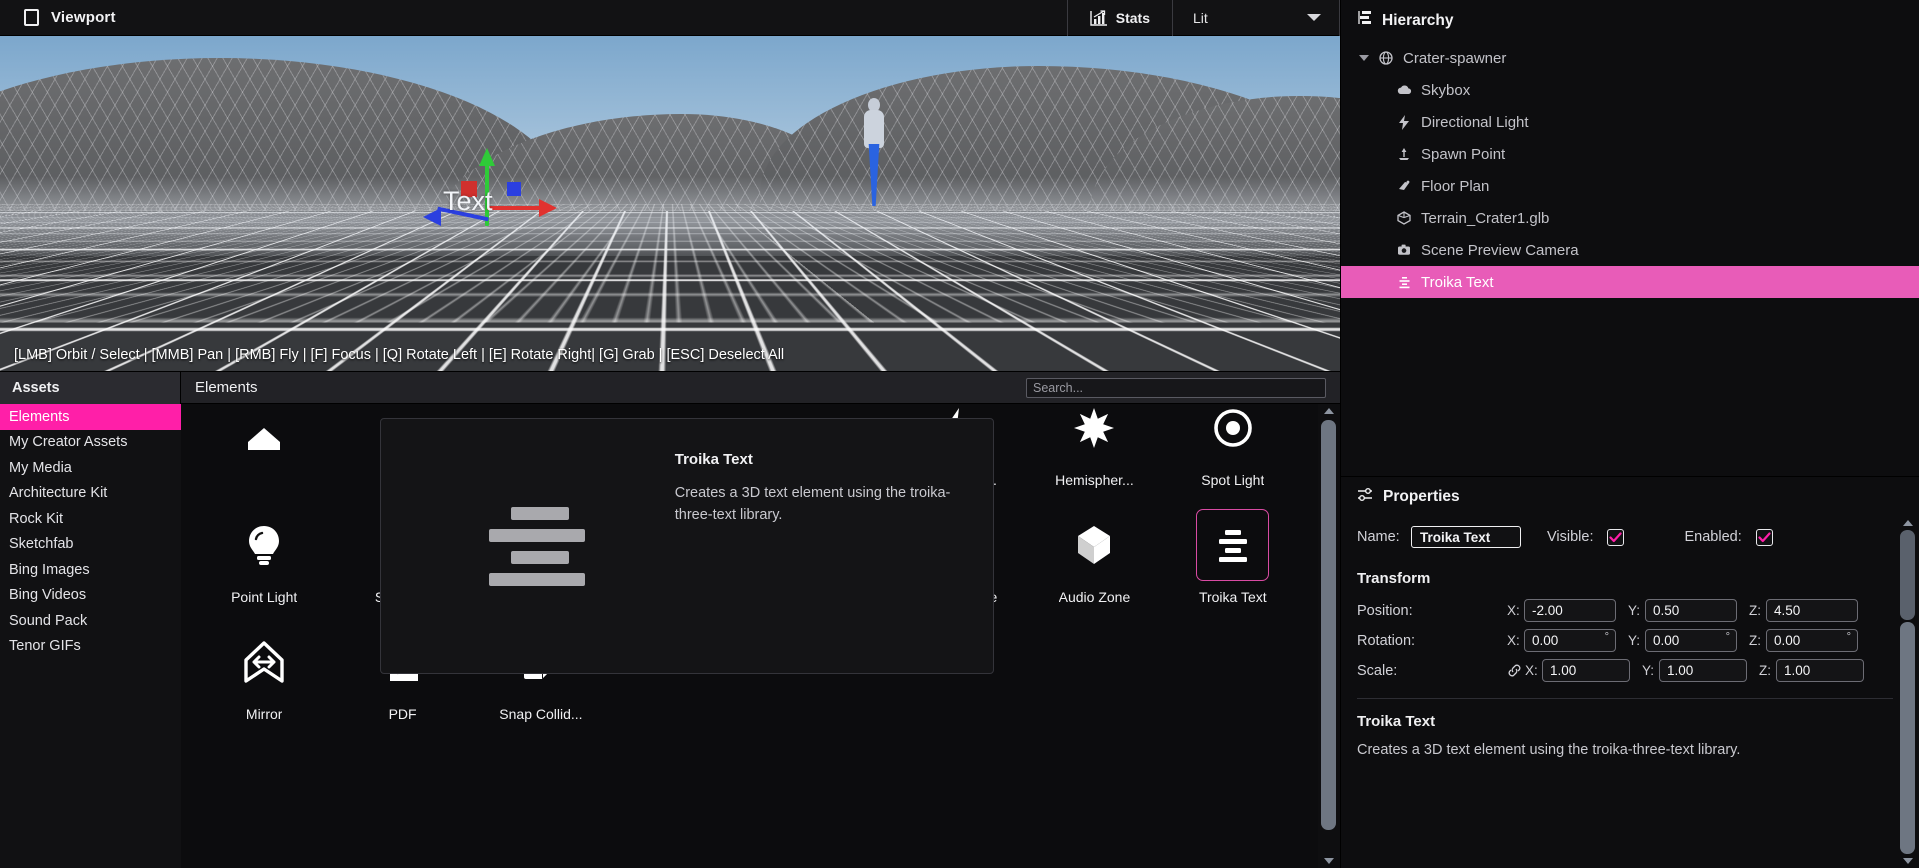  I want to click on enabled-checkbox, so click(1764, 537).